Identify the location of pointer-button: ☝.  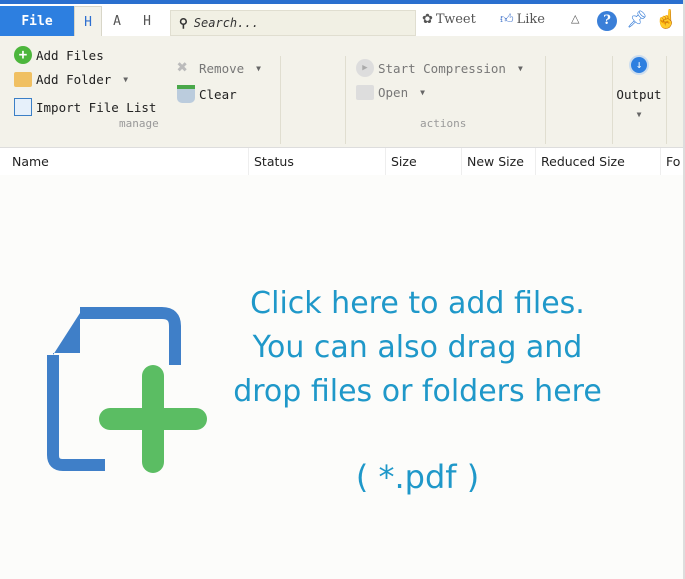
(666, 19).